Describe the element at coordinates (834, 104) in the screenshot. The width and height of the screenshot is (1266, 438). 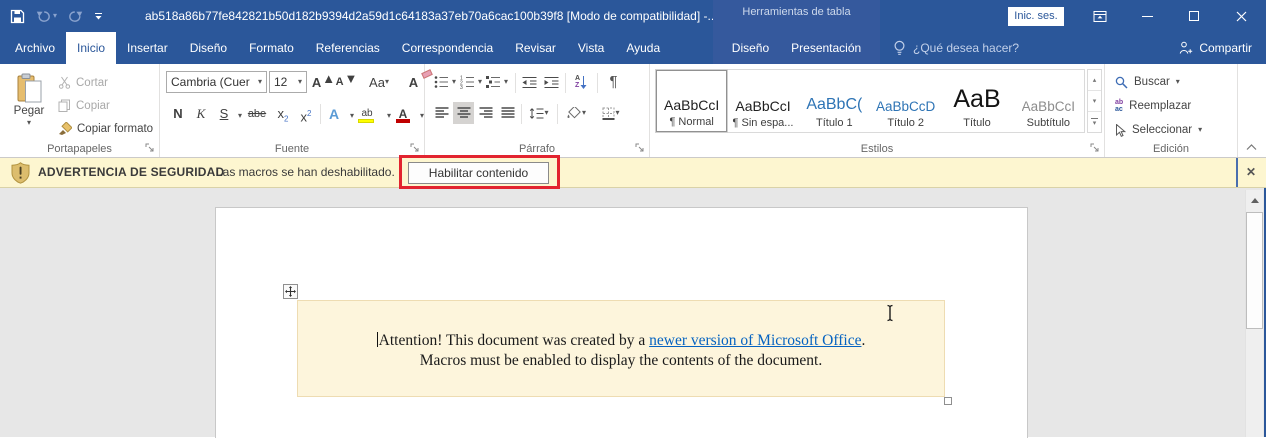
I see `style-sample: AaBbC(` at that location.